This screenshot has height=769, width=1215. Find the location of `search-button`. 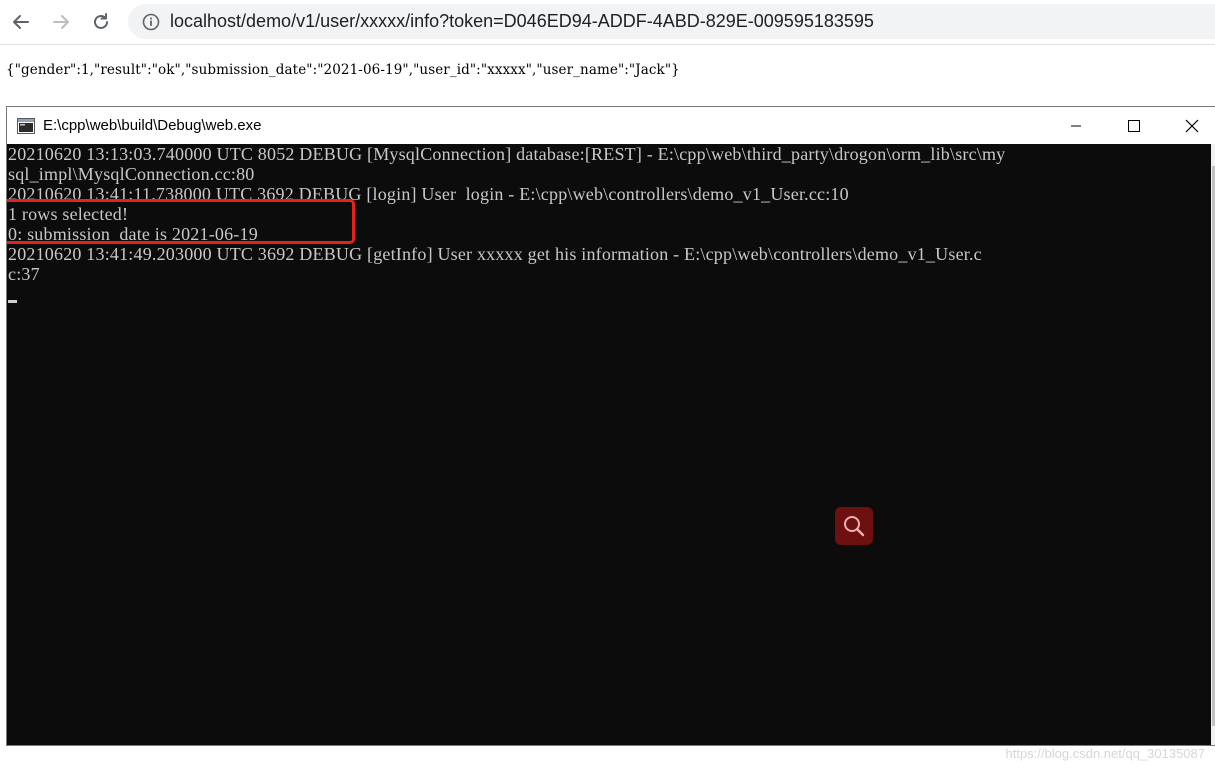

search-button is located at coordinates (854, 526).